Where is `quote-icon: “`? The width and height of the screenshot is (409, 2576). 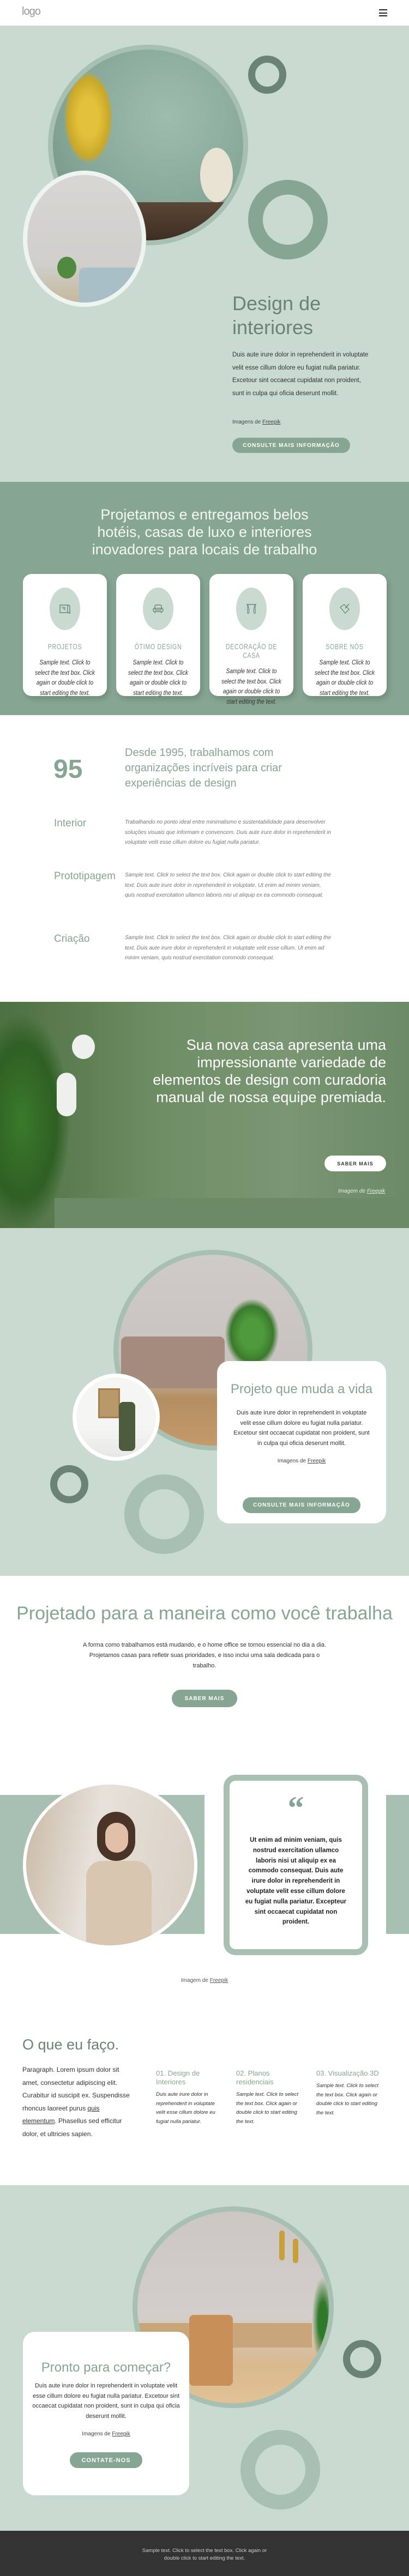
quote-icon: “ is located at coordinates (295, 1808).